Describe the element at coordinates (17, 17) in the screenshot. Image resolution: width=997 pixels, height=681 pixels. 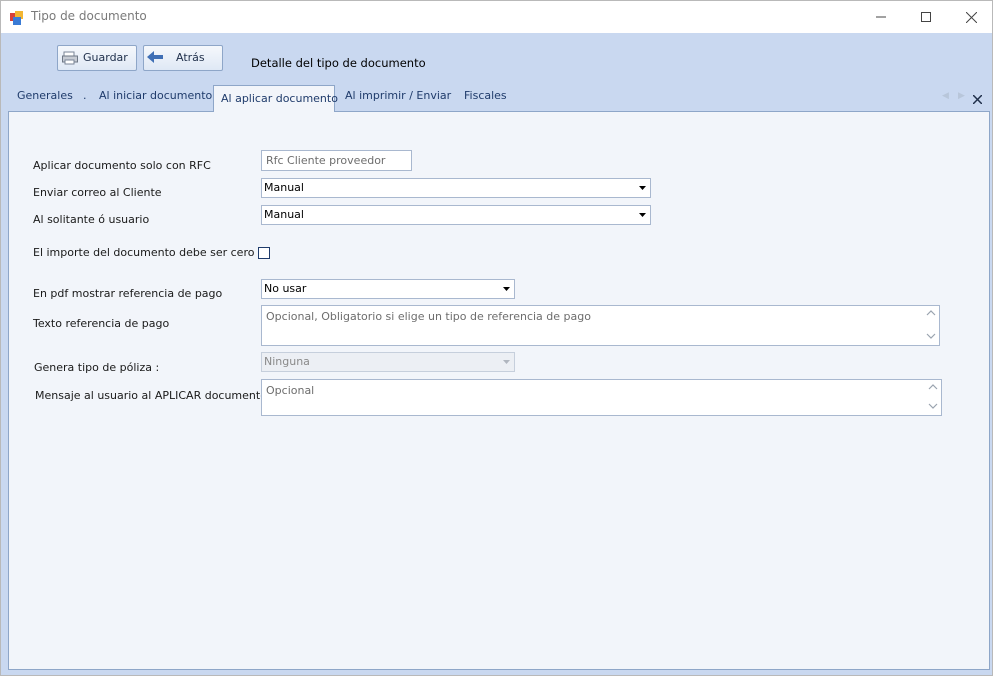
I see `app-icon` at that location.